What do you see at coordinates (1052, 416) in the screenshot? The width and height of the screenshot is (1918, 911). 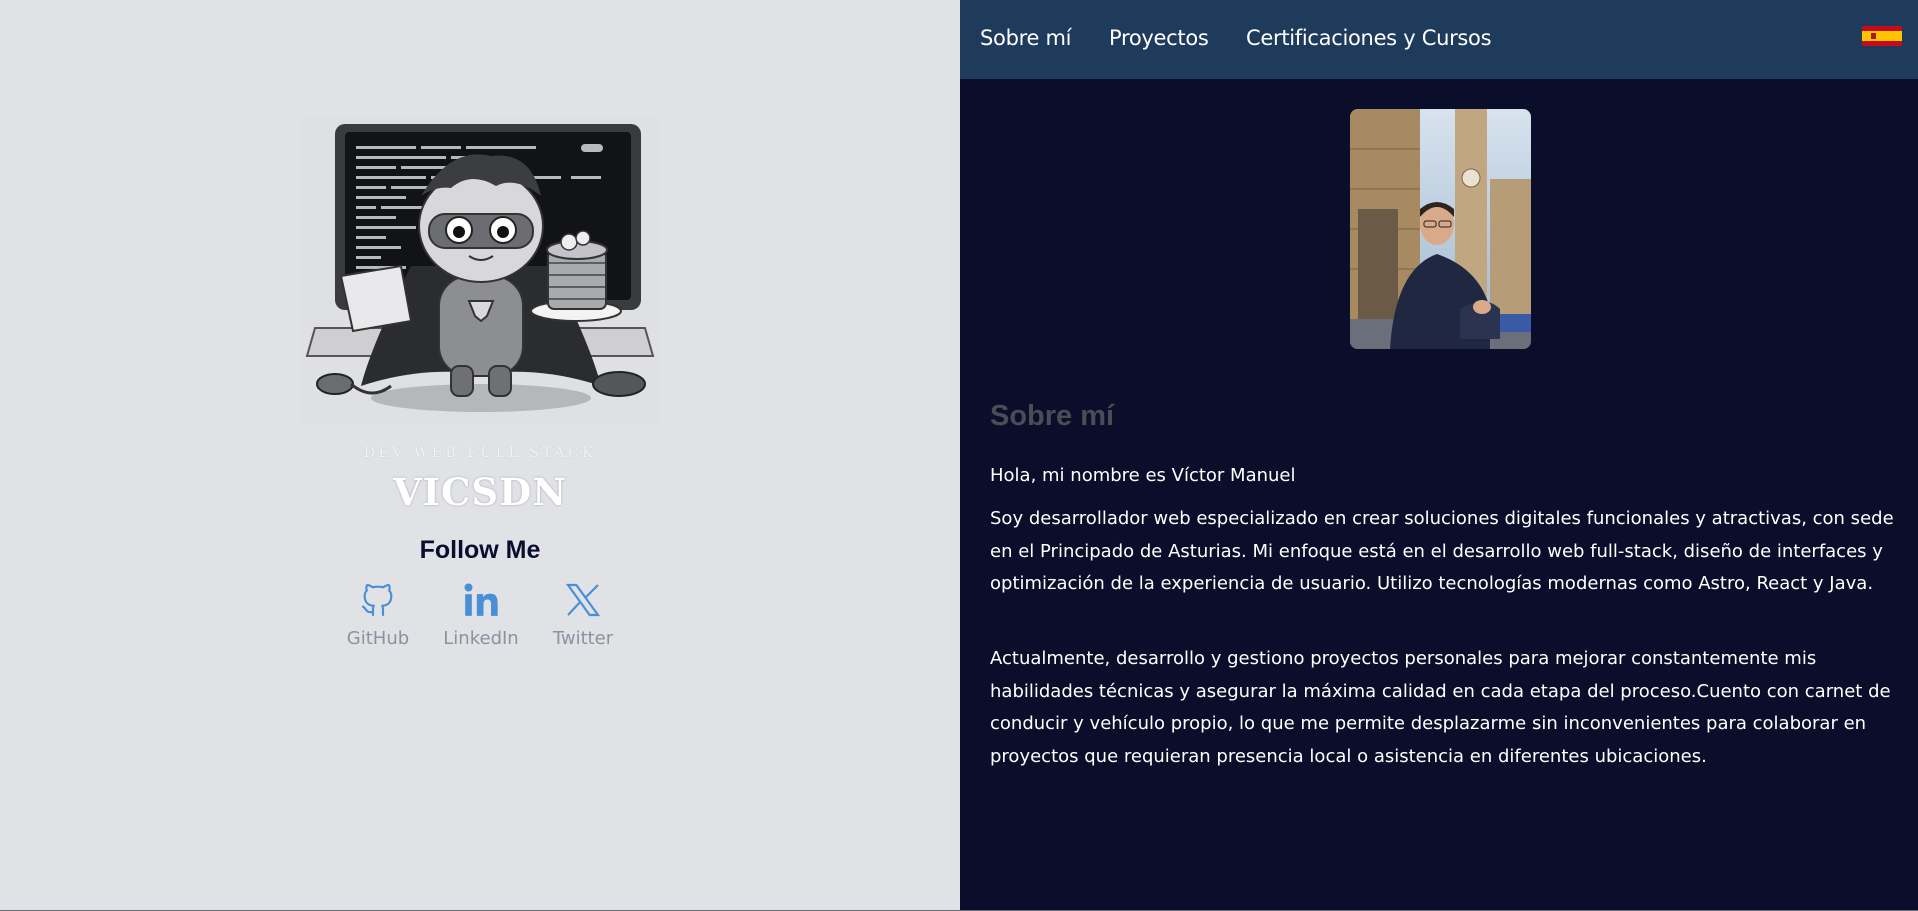 I see `about-heading: Sobre mí` at bounding box center [1052, 416].